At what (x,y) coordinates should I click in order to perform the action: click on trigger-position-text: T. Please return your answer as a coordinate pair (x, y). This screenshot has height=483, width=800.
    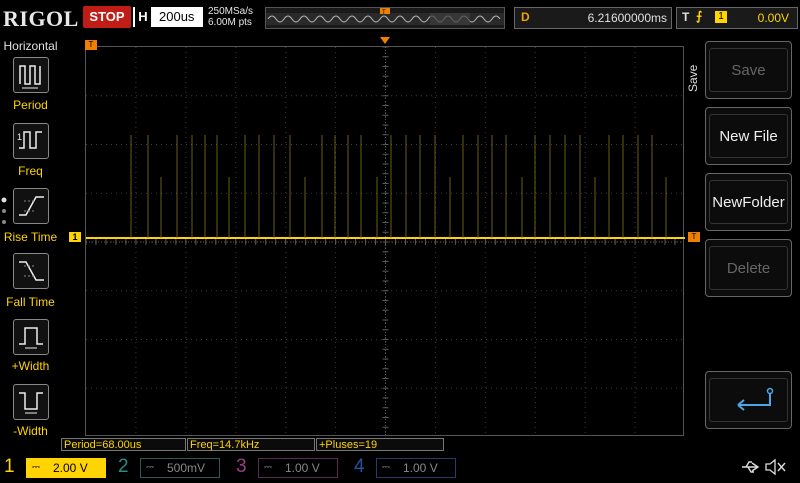
    Looking at the image, I should click on (384, 13).